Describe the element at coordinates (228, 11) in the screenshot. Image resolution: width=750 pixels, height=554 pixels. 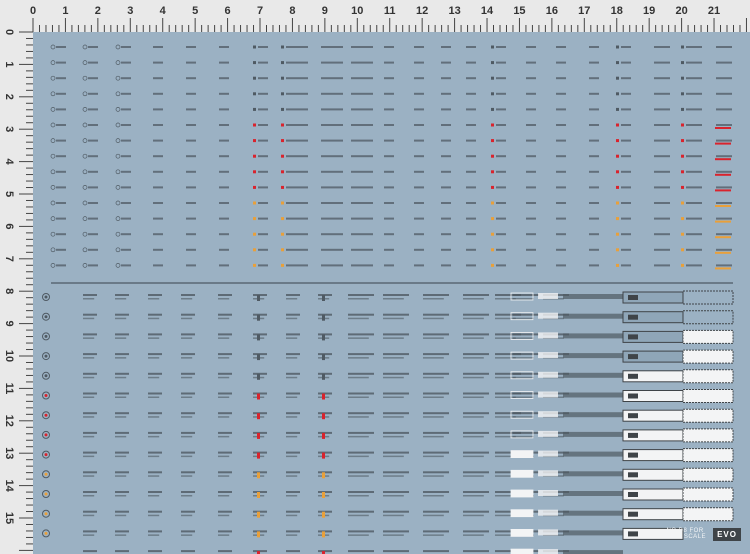
I see `ruler-label: 6` at that location.